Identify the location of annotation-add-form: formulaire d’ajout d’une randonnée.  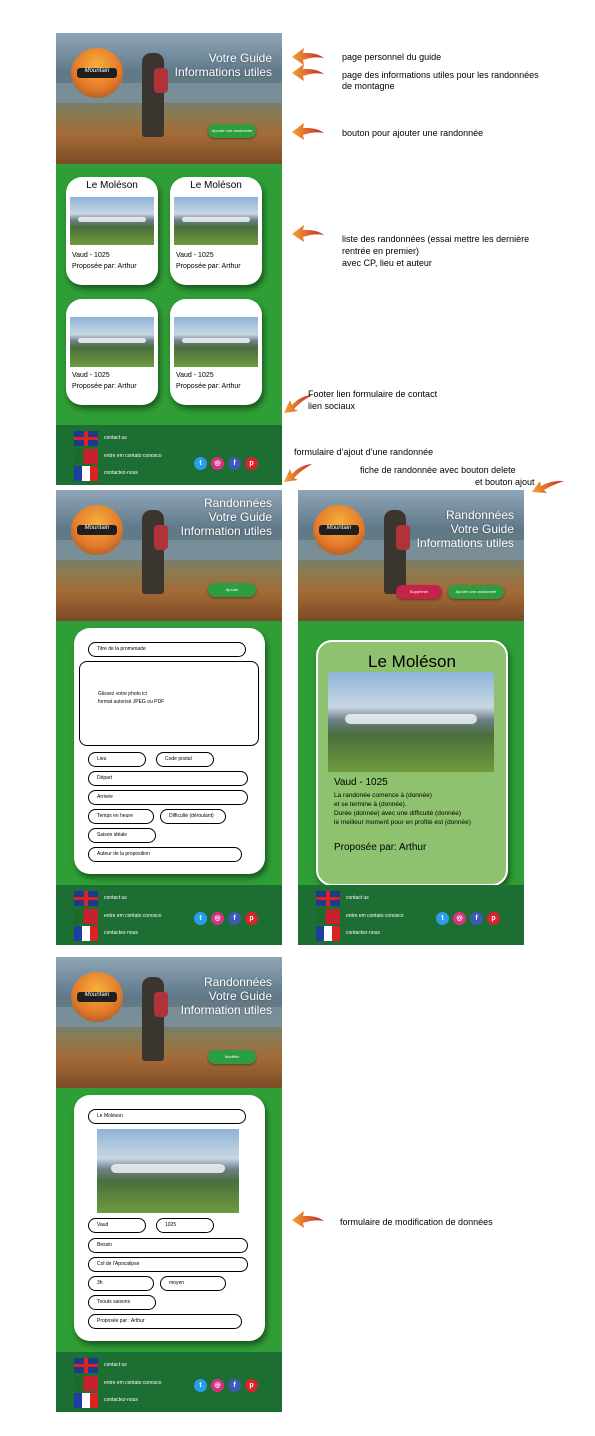
(364, 452).